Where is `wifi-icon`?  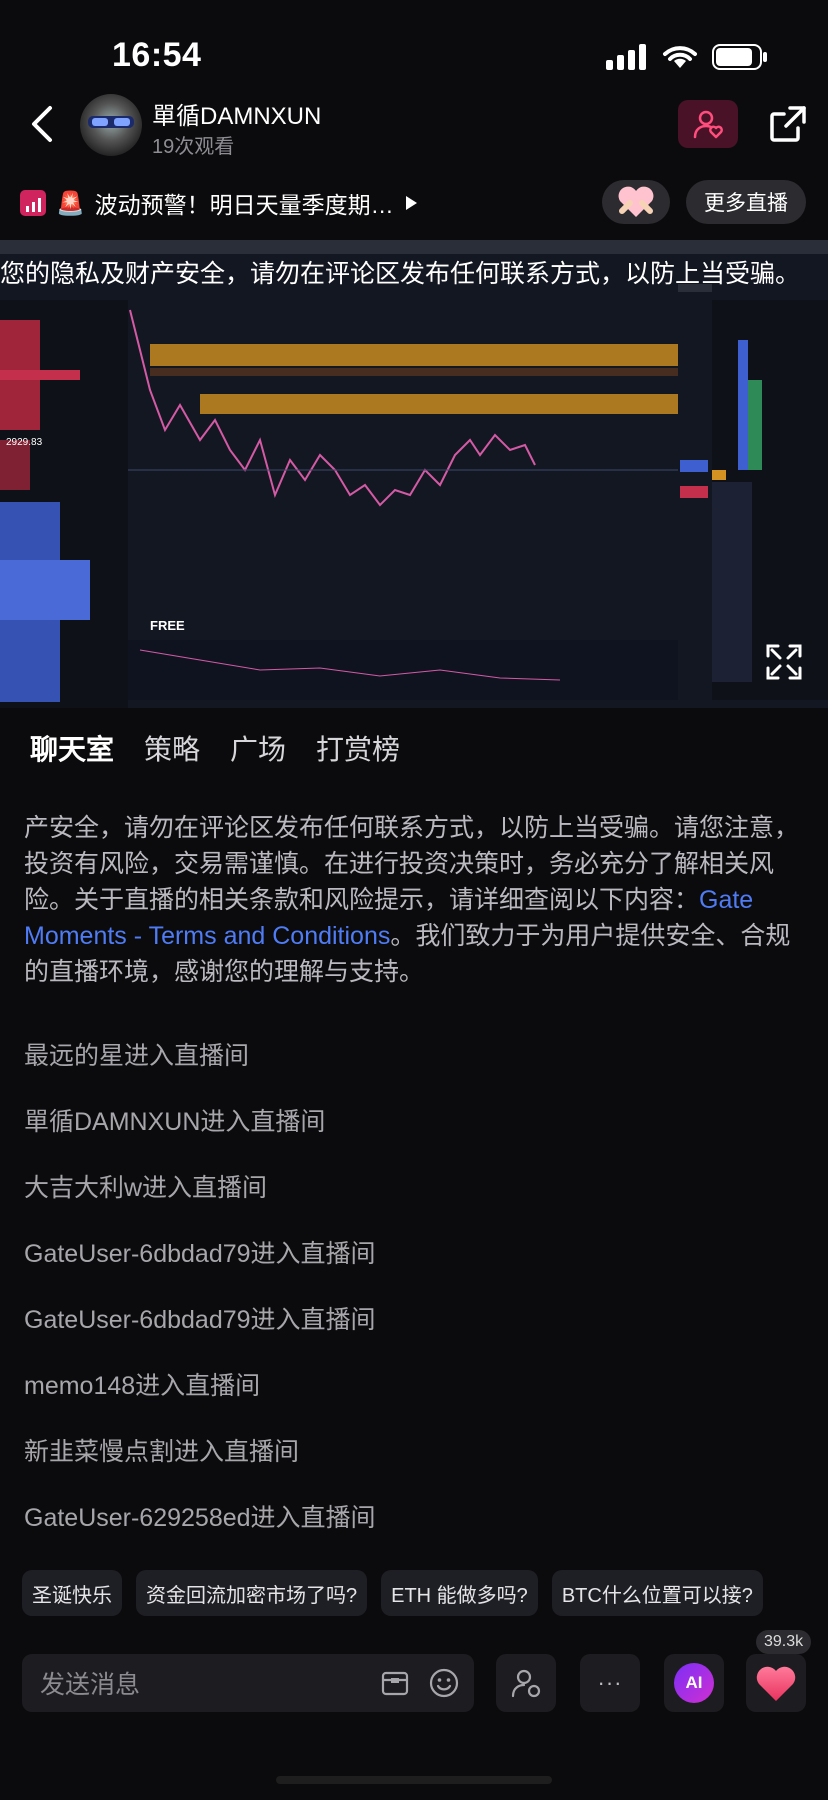
wifi-icon is located at coordinates (680, 57).